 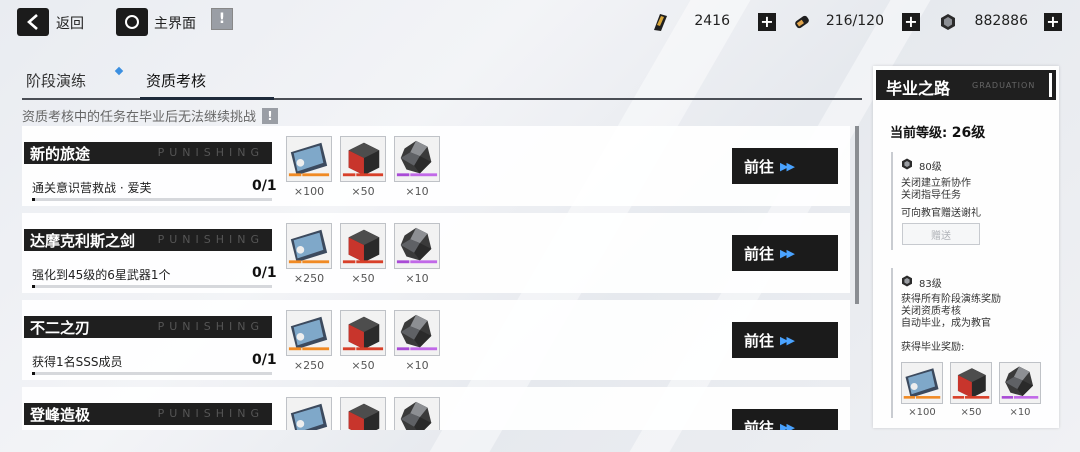 What do you see at coordinates (270, 115) in the screenshot?
I see `warning-icon: !` at bounding box center [270, 115].